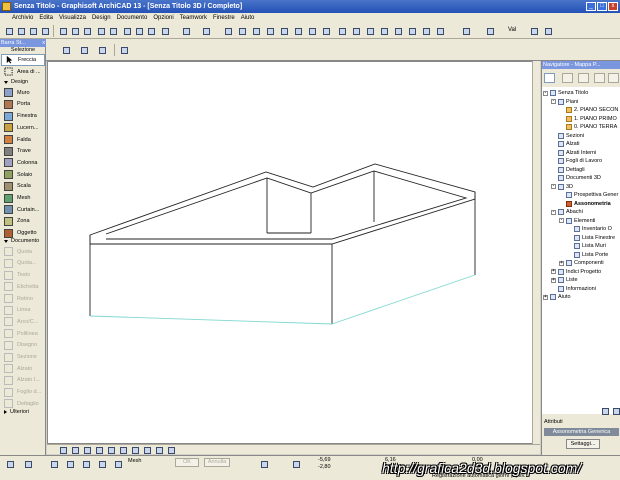 Image resolution: width=620 pixels, height=480 pixels. What do you see at coordinates (312, 31) in the screenshot?
I see `adjust-icon` at bounding box center [312, 31].